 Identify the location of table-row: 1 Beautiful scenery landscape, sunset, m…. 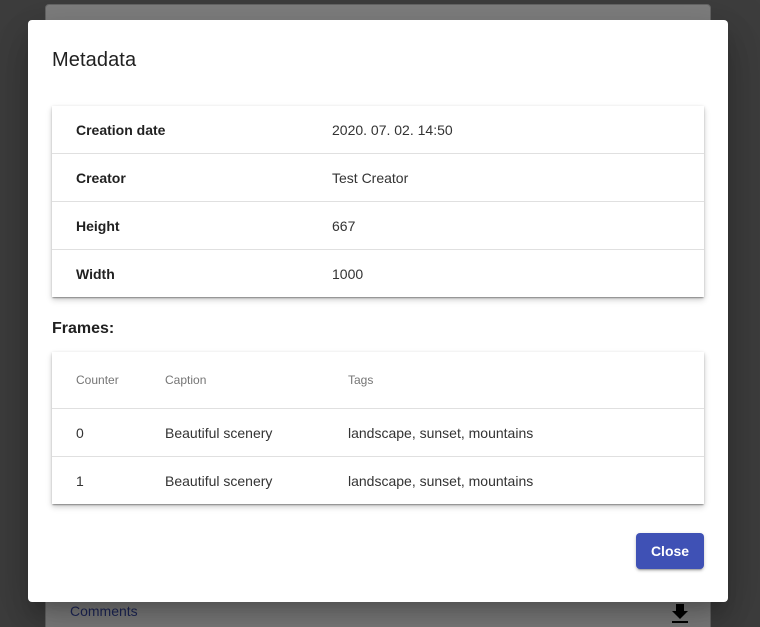
(378, 481).